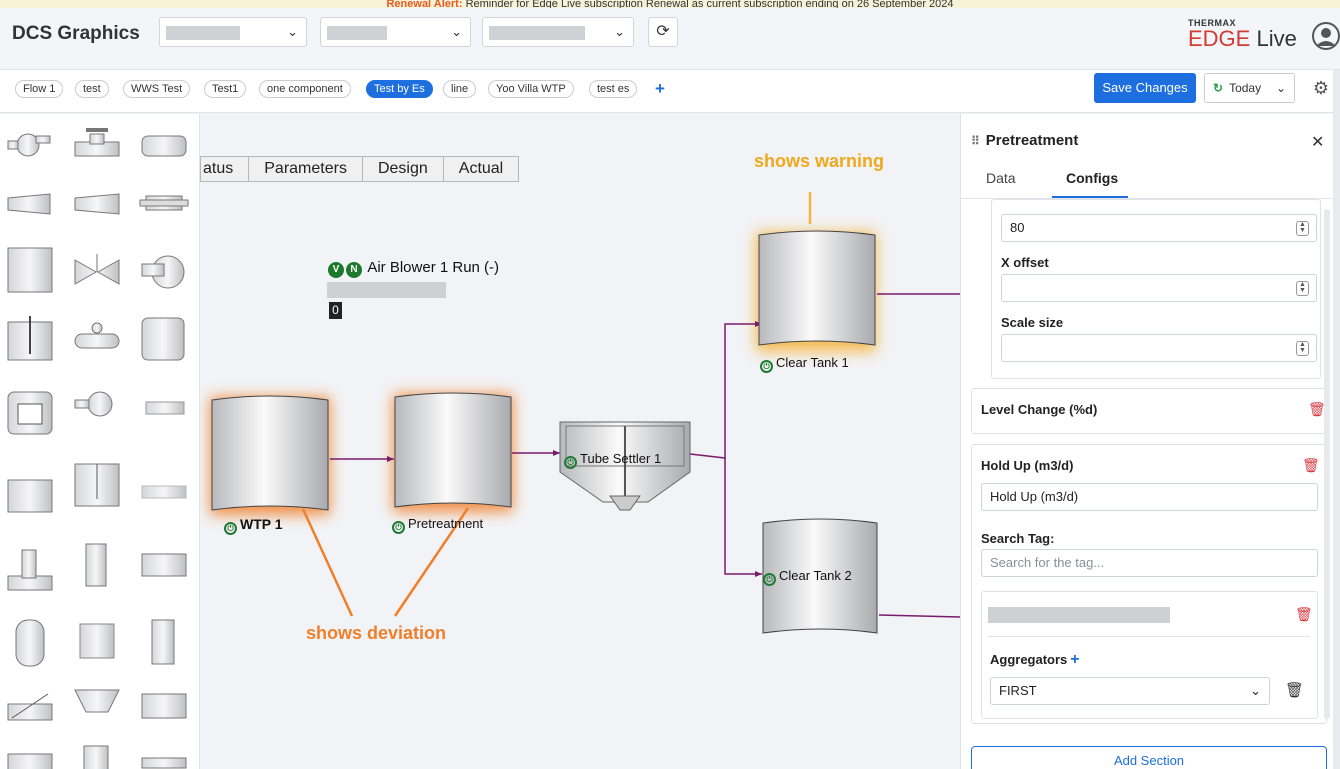  Describe the element at coordinates (30, 570) in the screenshot. I see `tee-pipe-icon` at that location.